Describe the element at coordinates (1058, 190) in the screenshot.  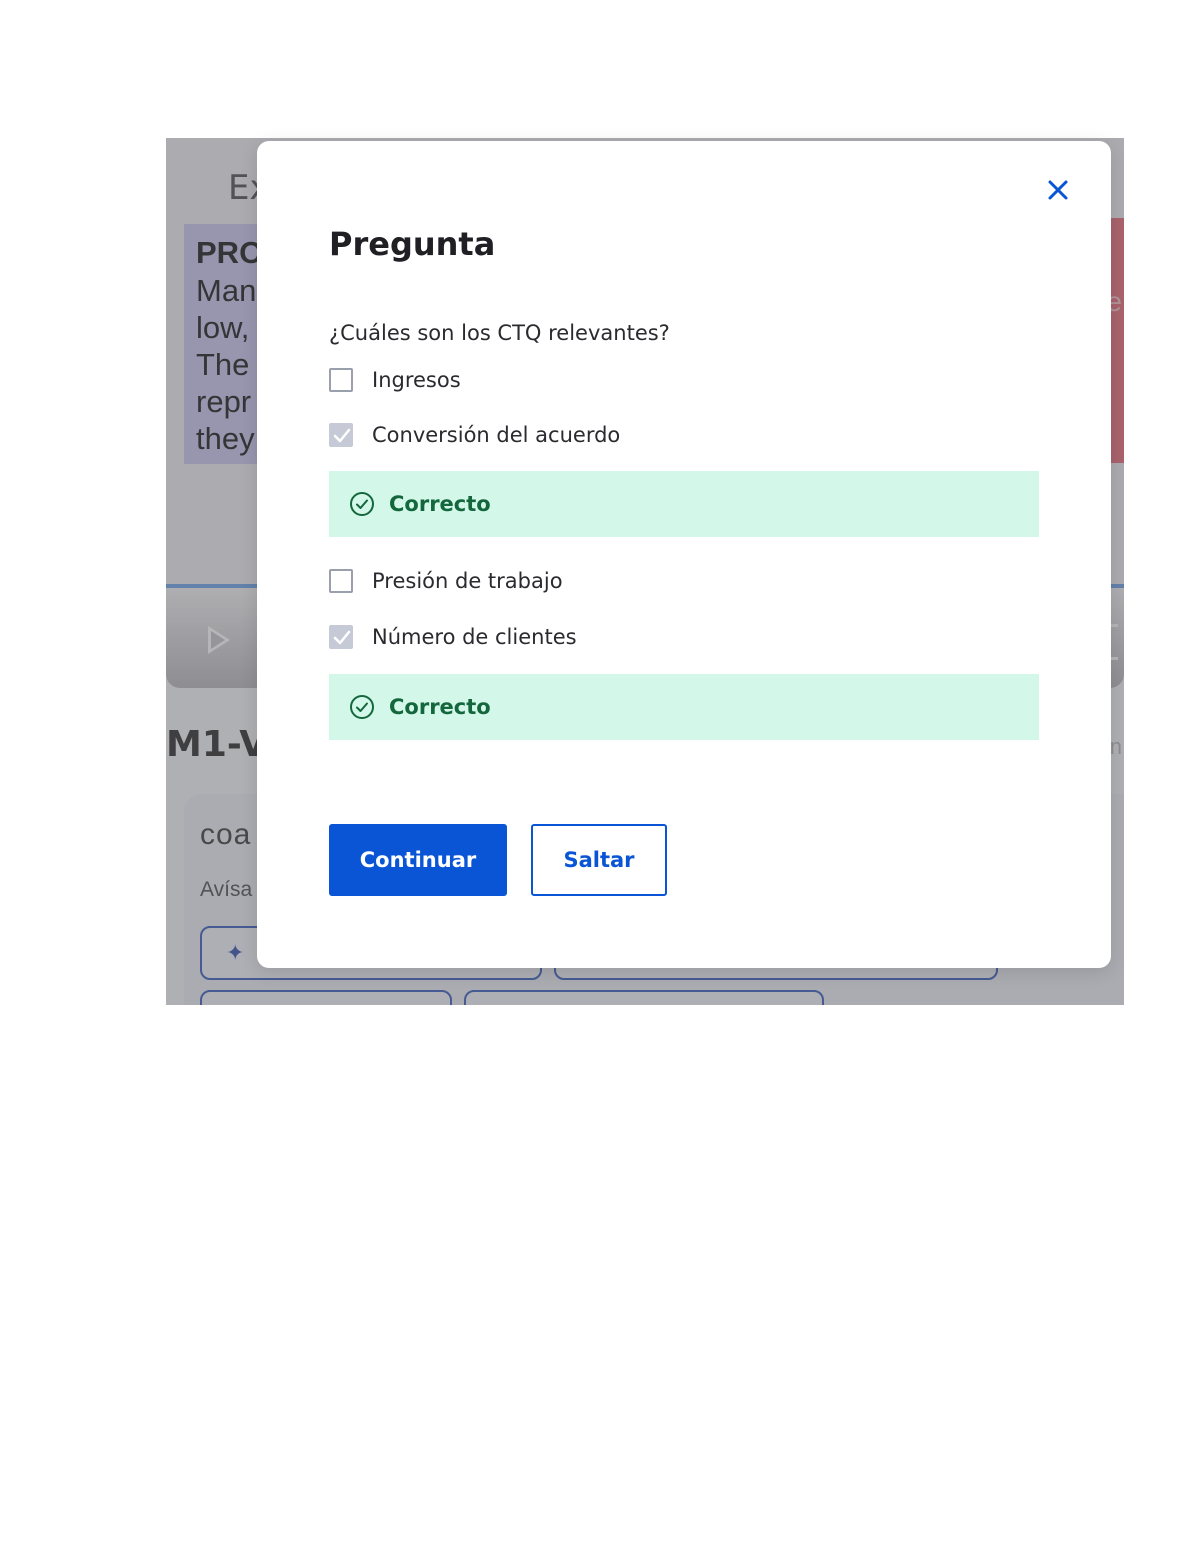
I see `close-icon` at that location.